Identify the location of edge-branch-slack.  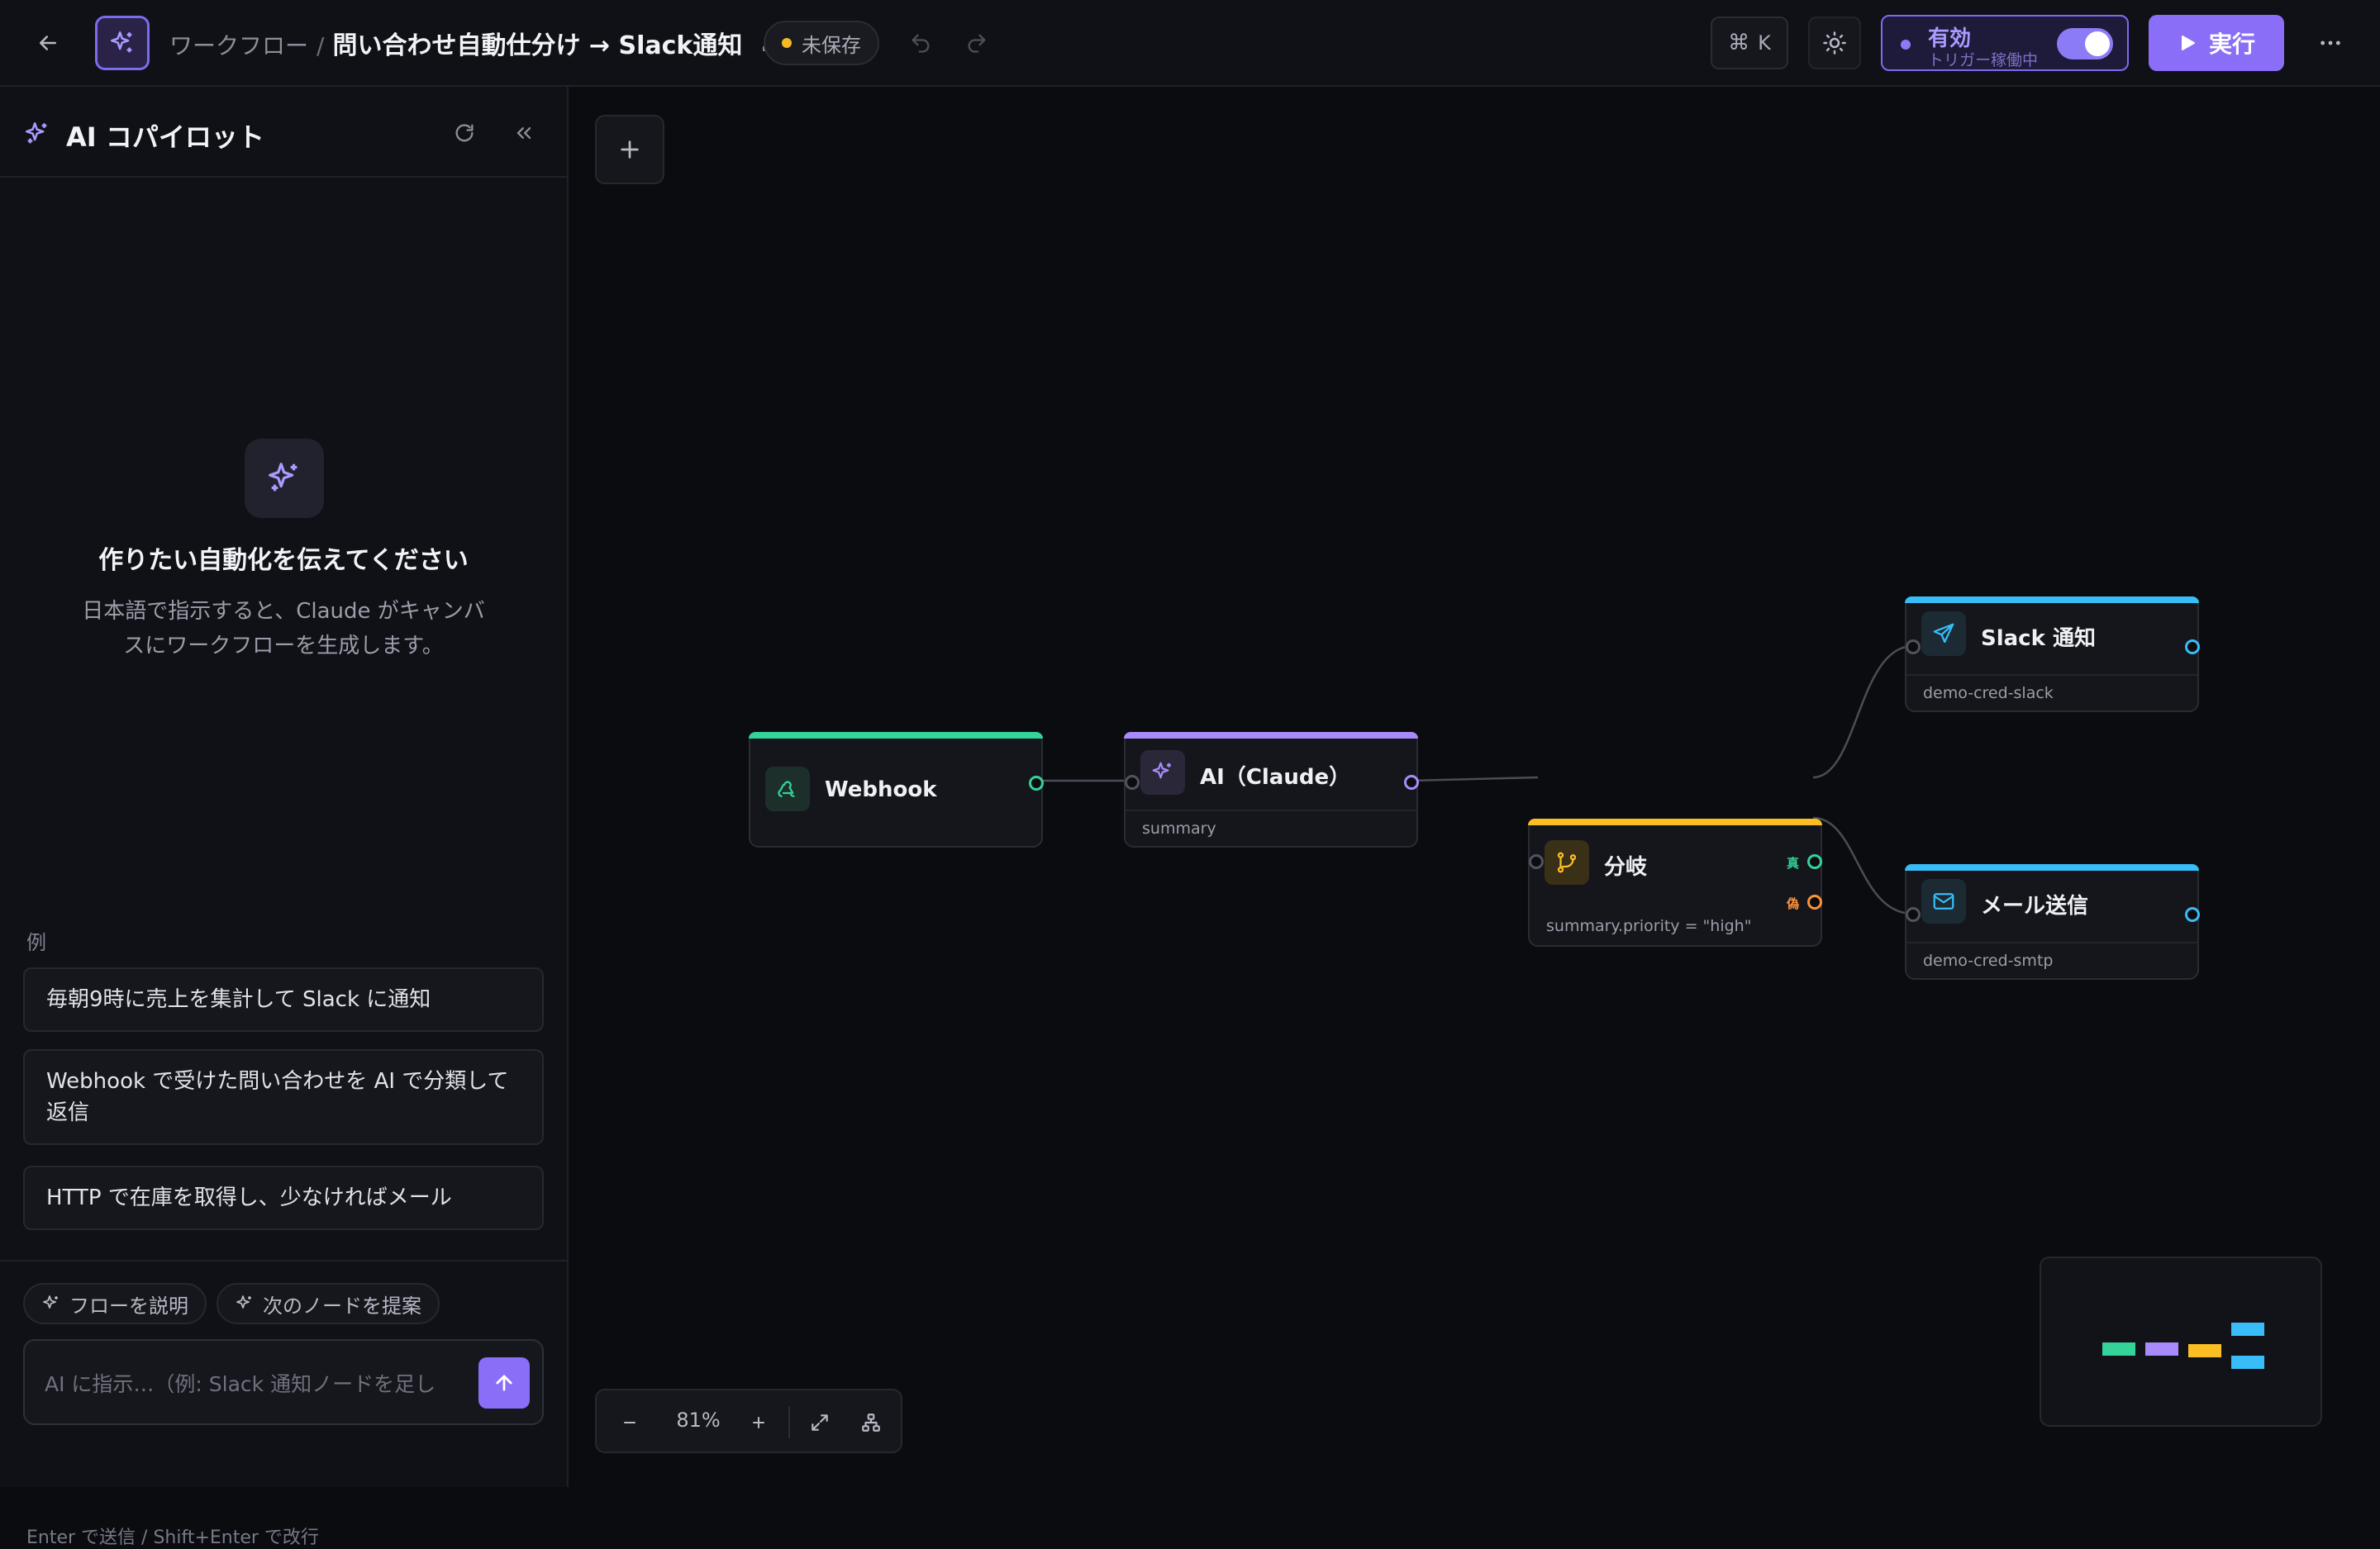
(1863, 711).